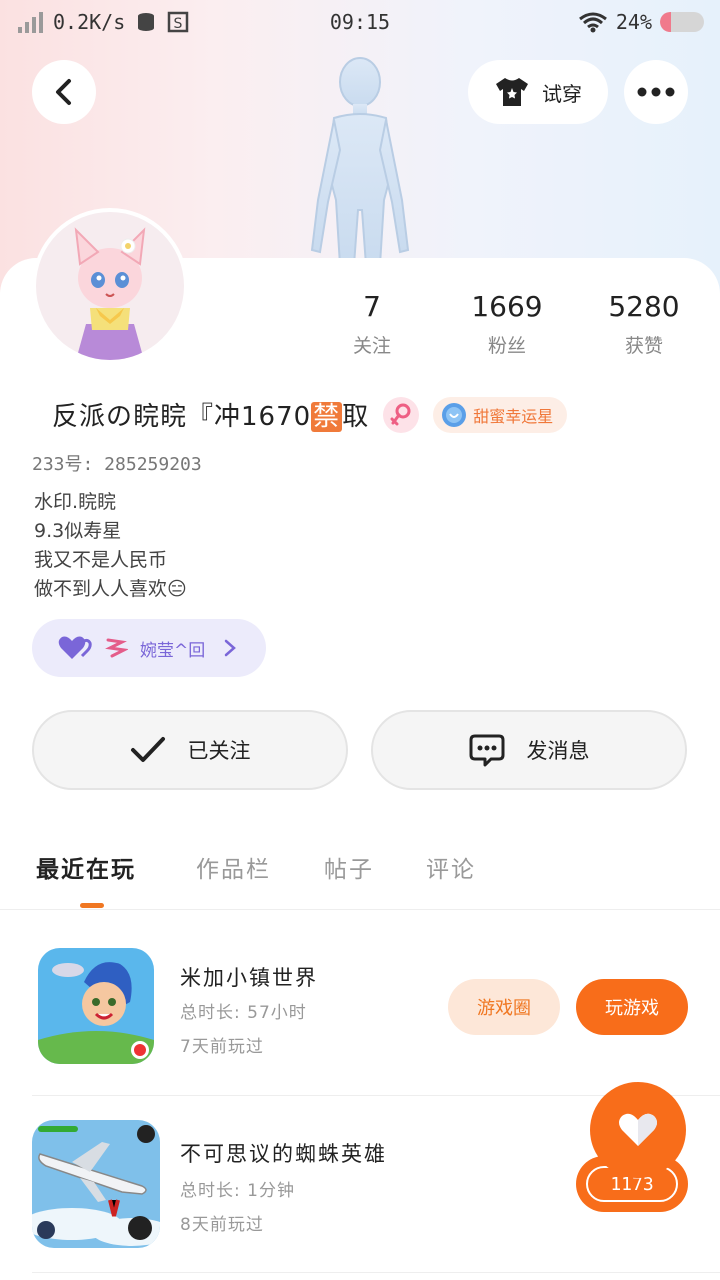  I want to click on followers-label: 粉丝, so click(506, 346).